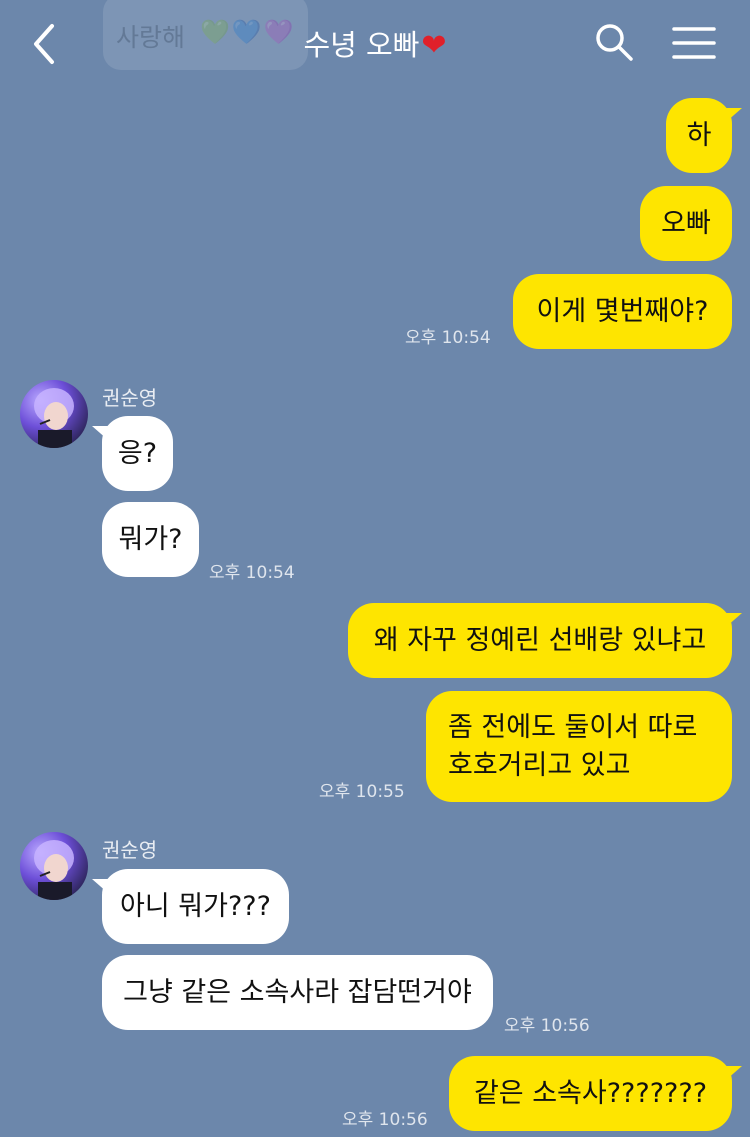 This screenshot has width=750, height=1137. I want to click on search-icon, so click(614, 42).